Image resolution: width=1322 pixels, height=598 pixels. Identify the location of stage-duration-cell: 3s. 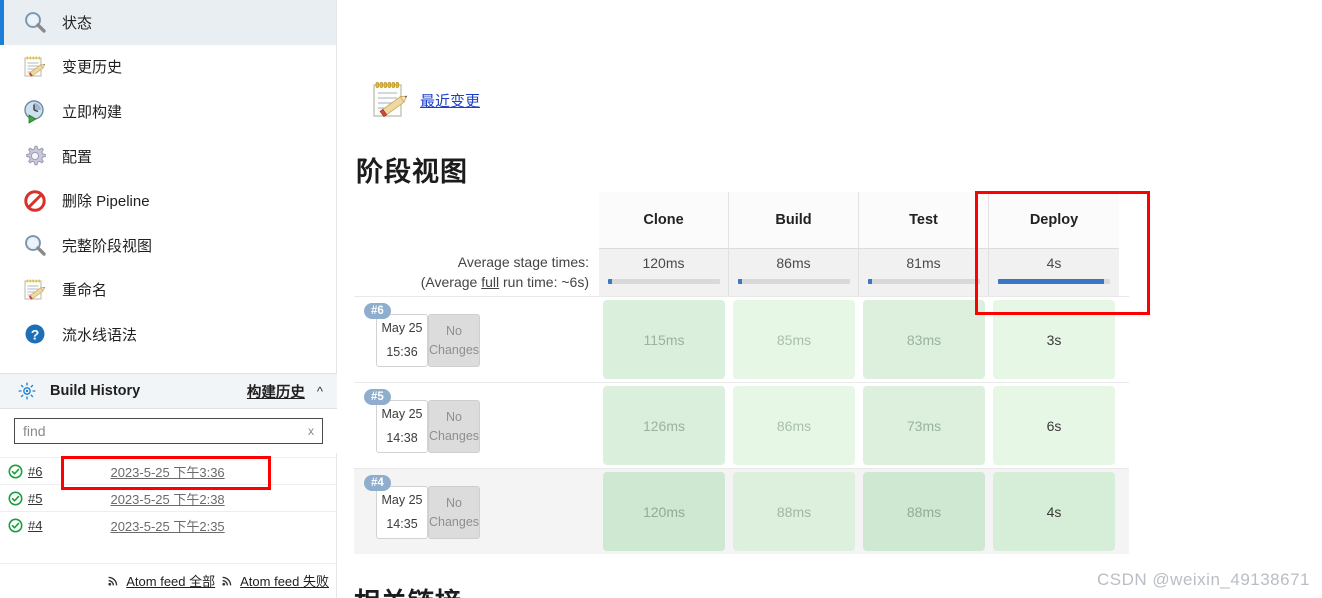
(1054, 339).